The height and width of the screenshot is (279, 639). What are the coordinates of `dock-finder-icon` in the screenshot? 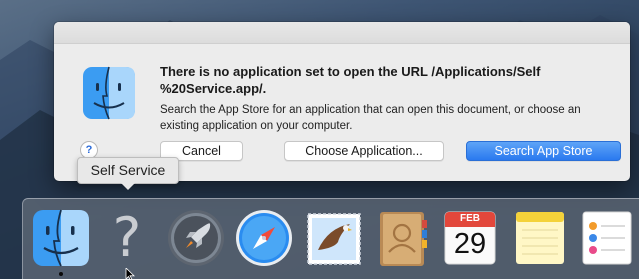 It's located at (61, 238).